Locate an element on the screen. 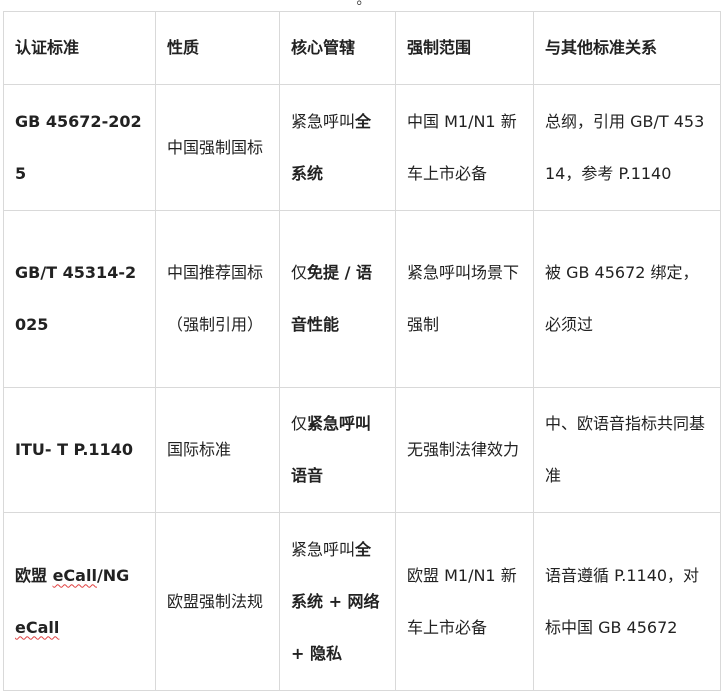 This screenshot has height=693, width=727. standard-cell: GB 45672-2025 is located at coordinates (79, 147).